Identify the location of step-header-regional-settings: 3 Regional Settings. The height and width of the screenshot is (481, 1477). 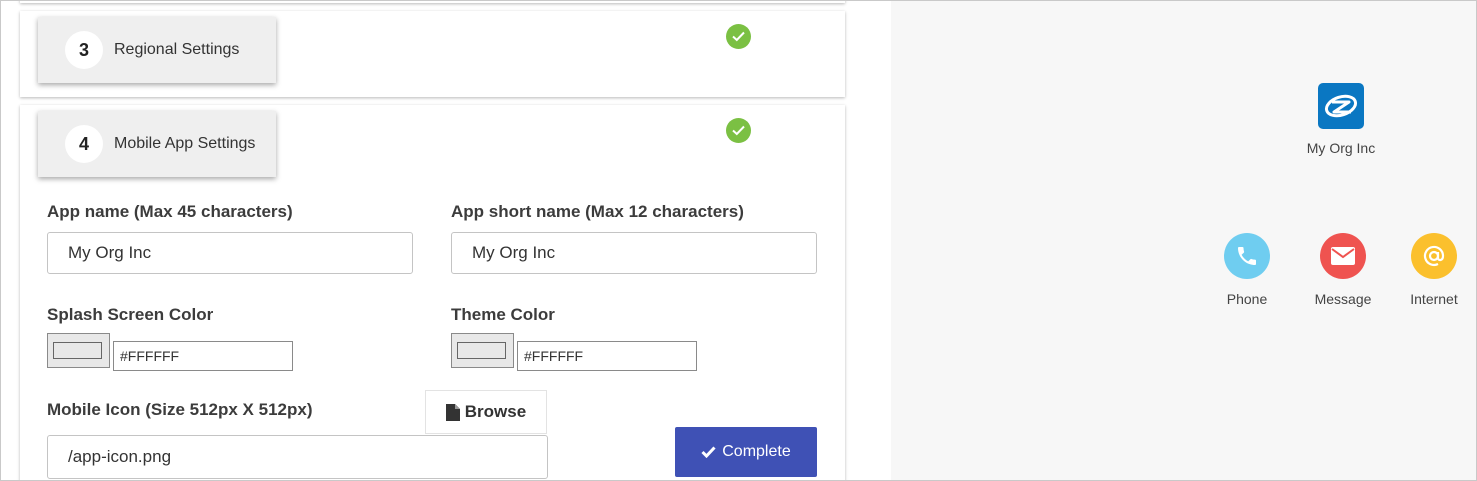
(157, 50).